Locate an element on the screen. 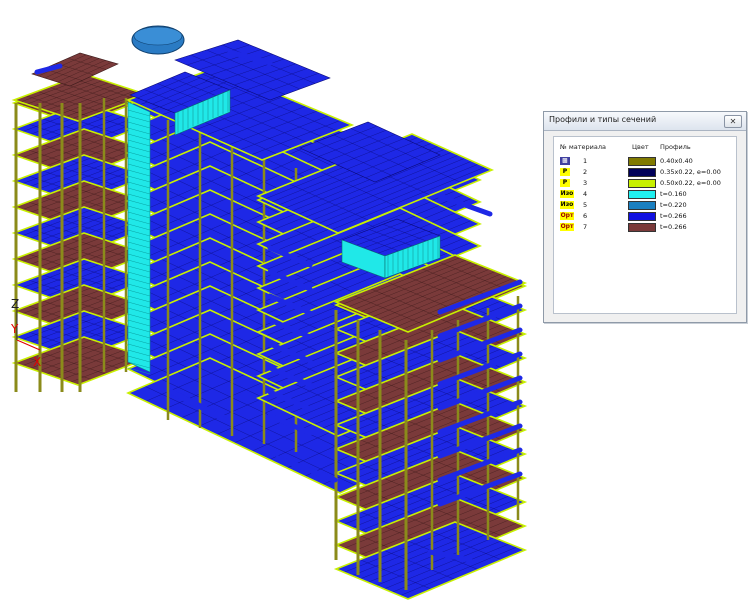 This screenshot has height=600, width=755. material-number: 2 is located at coordinates (585, 172).